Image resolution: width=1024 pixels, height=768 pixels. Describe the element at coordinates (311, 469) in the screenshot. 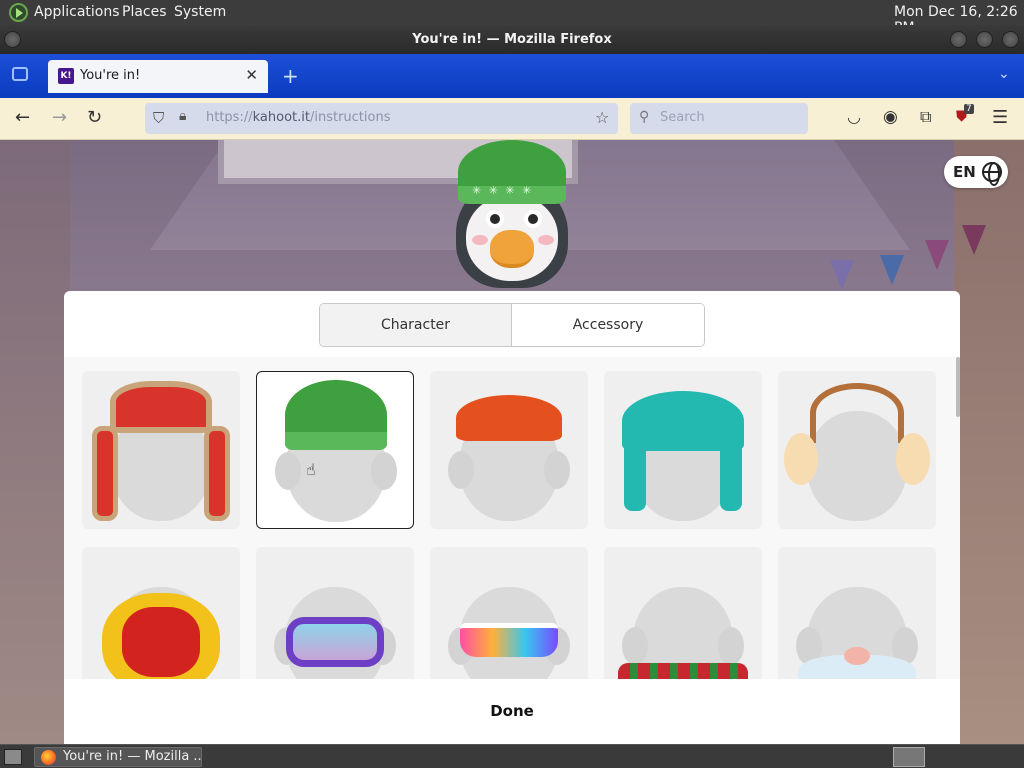

I see `hand-cursor-icon: ☝` at that location.